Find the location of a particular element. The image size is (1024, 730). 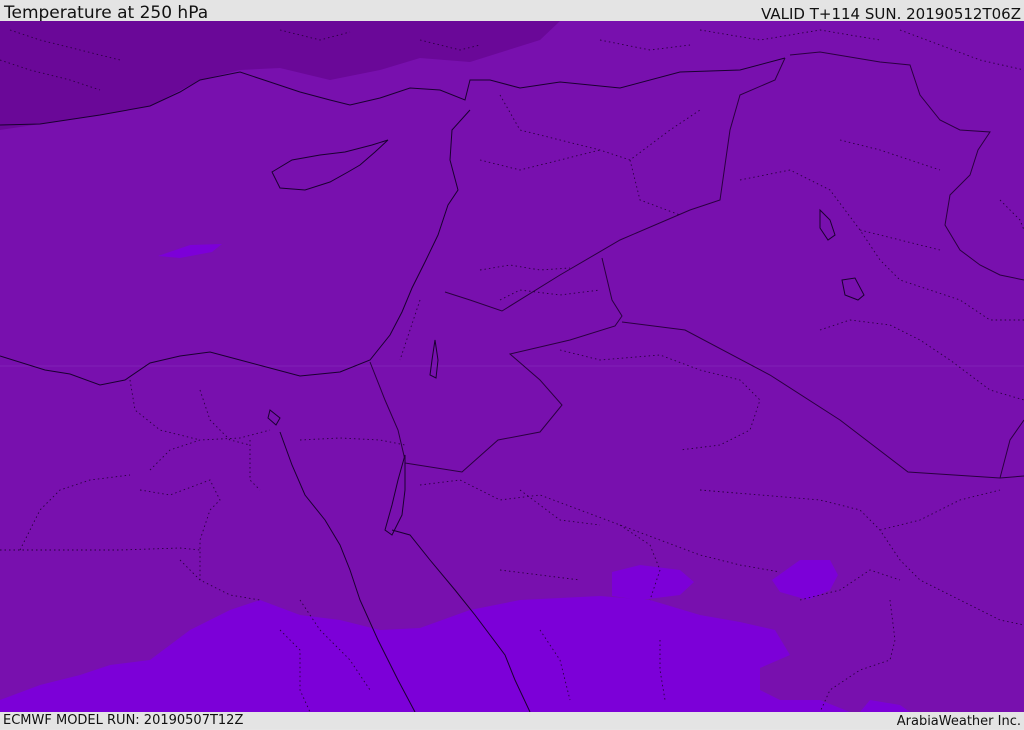

map-title: Temperature at 250 hPa is located at coordinates (106, 13).